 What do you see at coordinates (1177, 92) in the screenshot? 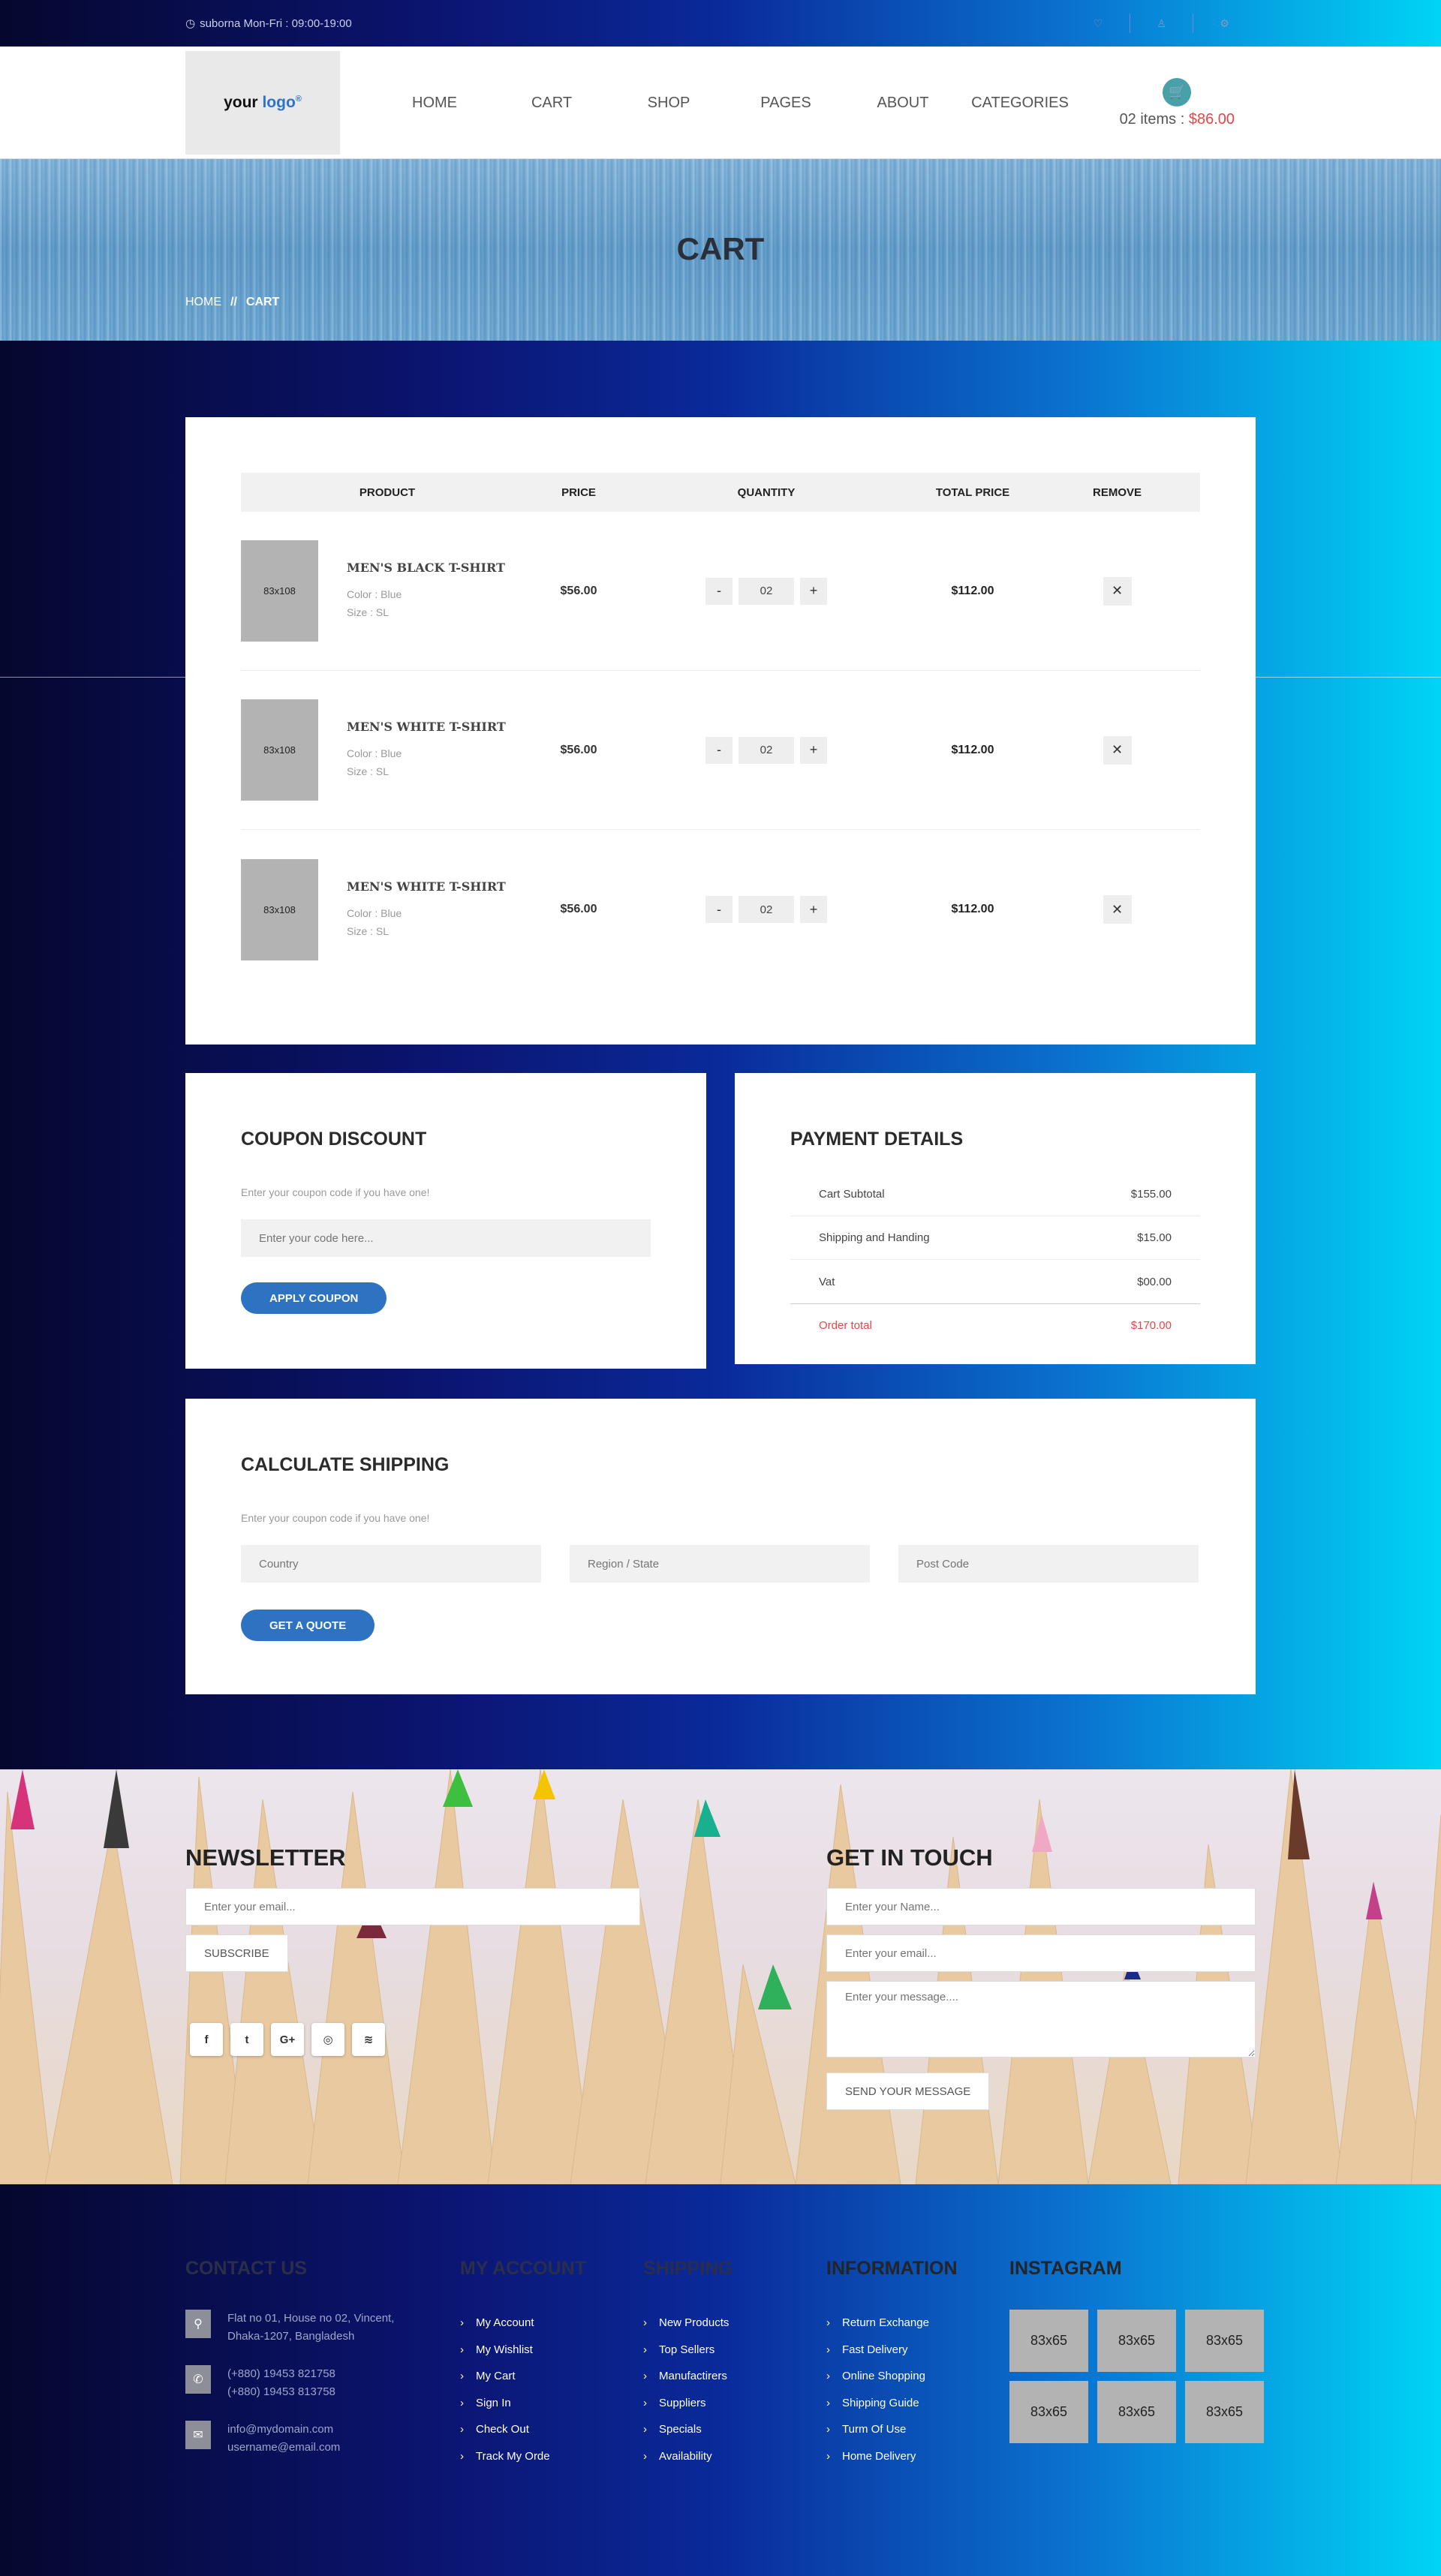
I see `shopping-cart-icon: 🛒` at bounding box center [1177, 92].